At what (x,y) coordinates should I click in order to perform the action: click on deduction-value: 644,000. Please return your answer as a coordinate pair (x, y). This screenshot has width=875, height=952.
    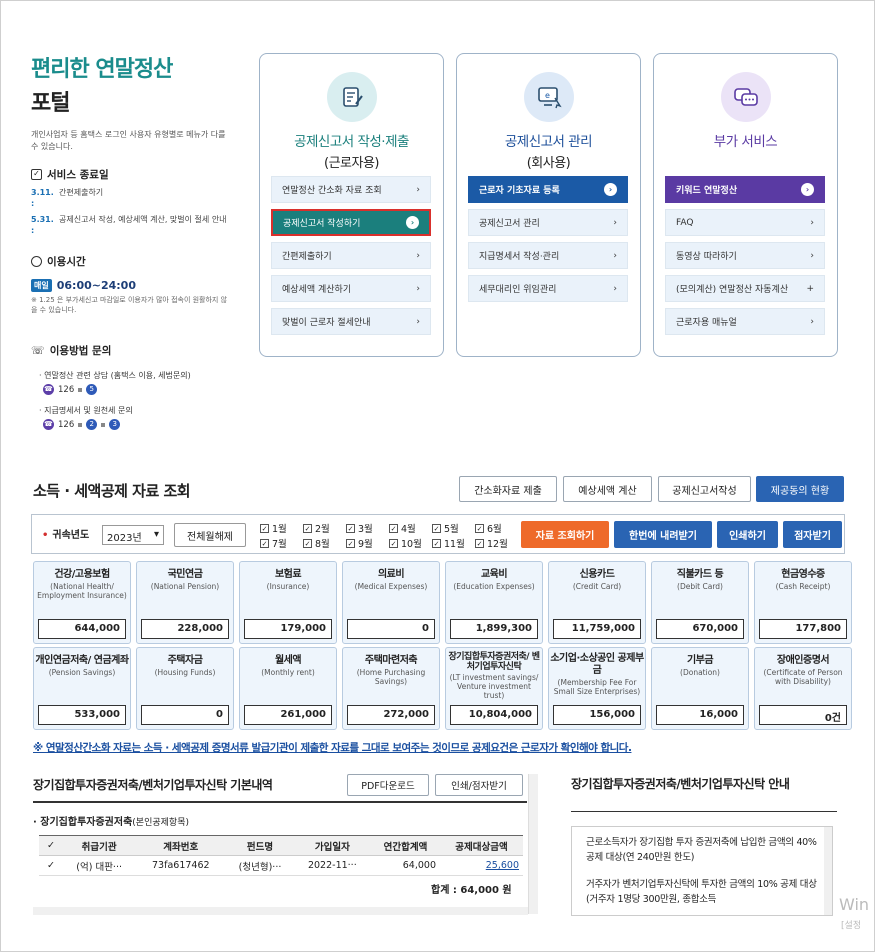
    Looking at the image, I should click on (82, 629).